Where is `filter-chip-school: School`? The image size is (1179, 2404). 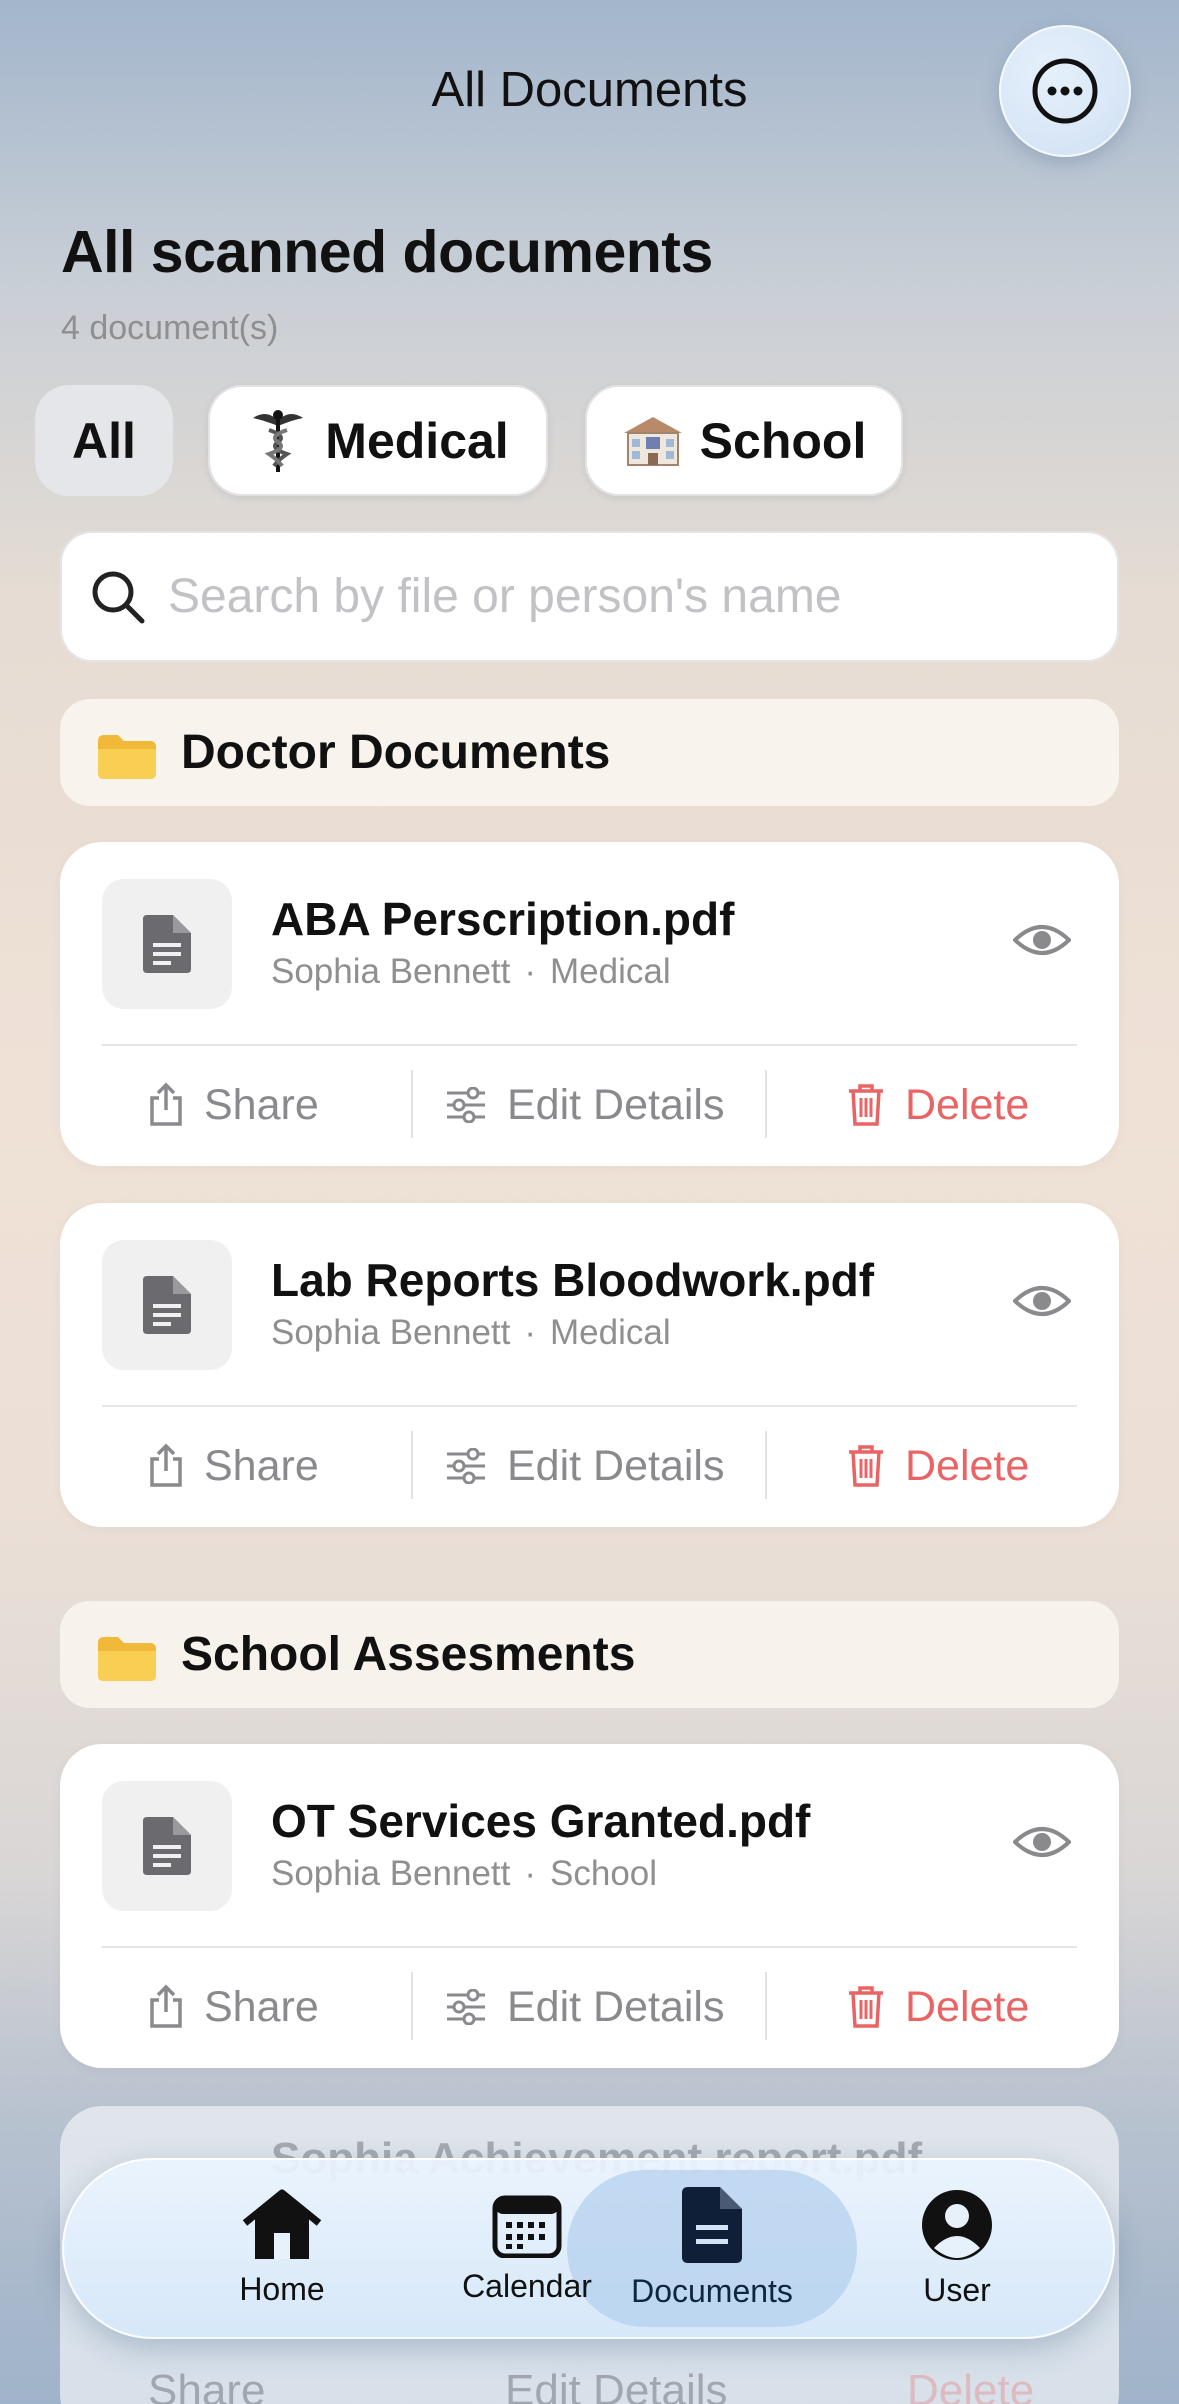 filter-chip-school: School is located at coordinates (744, 440).